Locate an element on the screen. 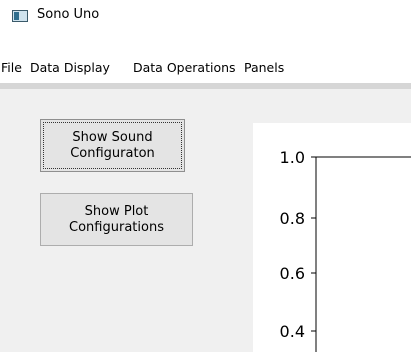 This screenshot has width=411, height=356. app-window-icon is located at coordinates (20, 16).